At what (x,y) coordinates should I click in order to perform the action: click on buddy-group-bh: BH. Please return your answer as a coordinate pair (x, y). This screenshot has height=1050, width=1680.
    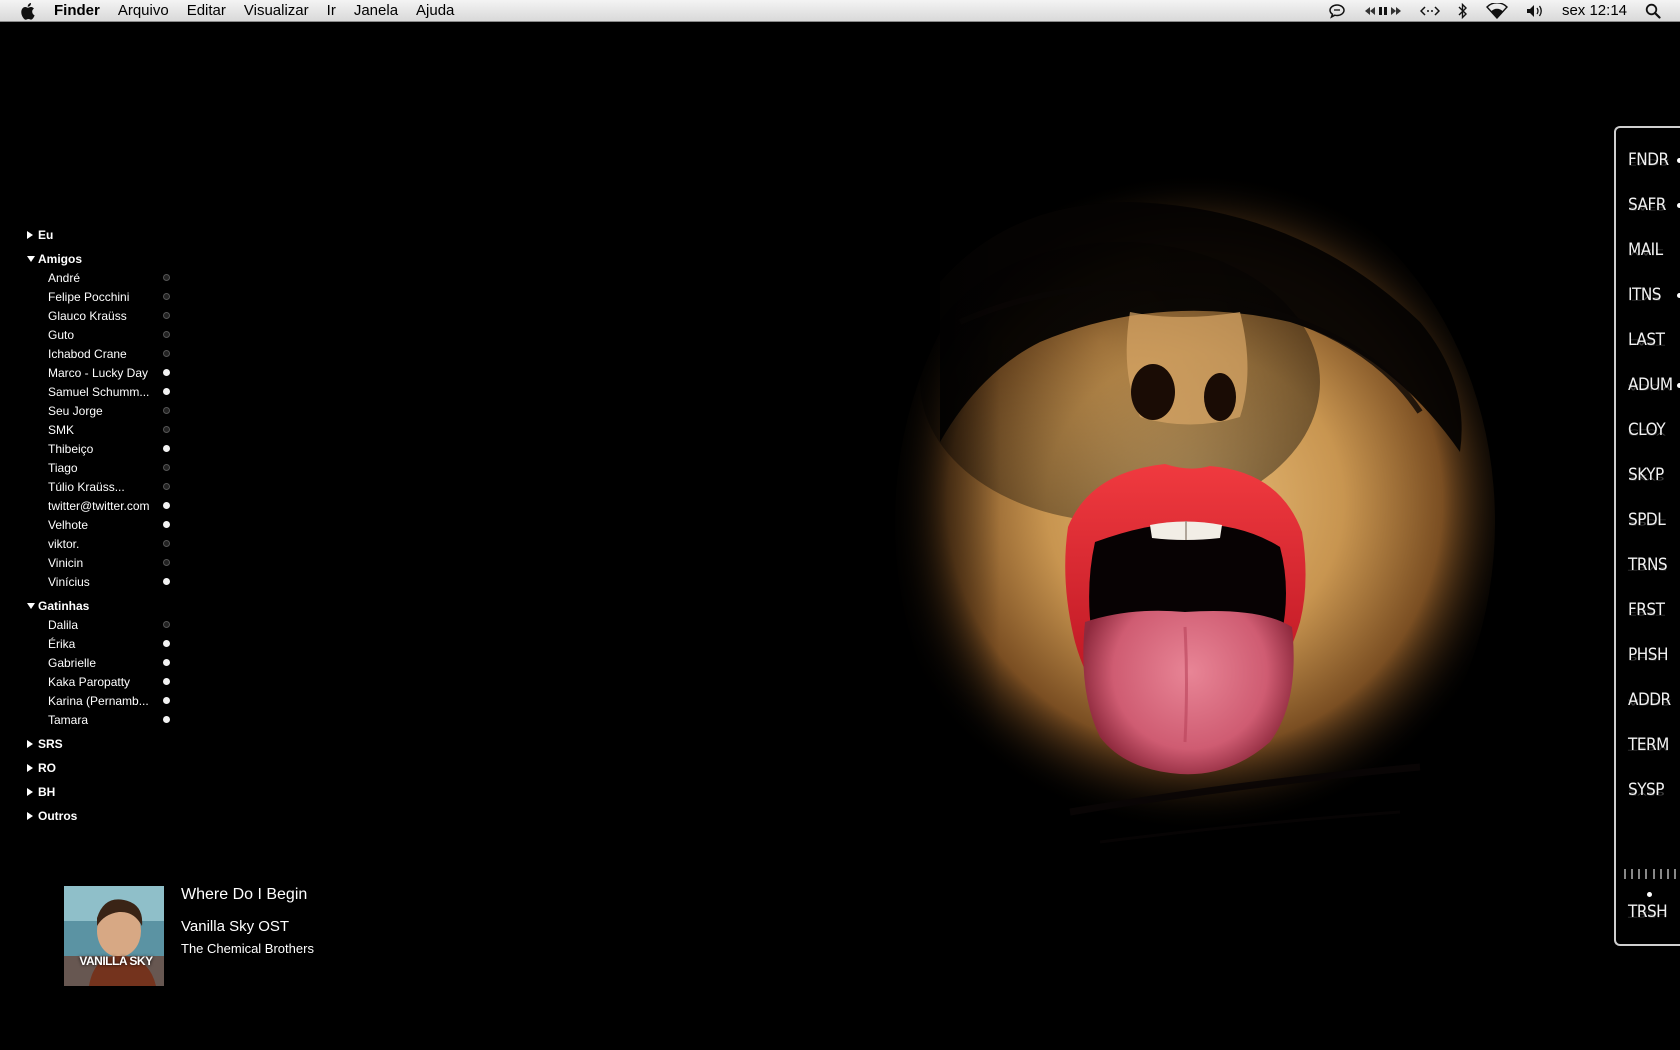
    Looking at the image, I should click on (99, 791).